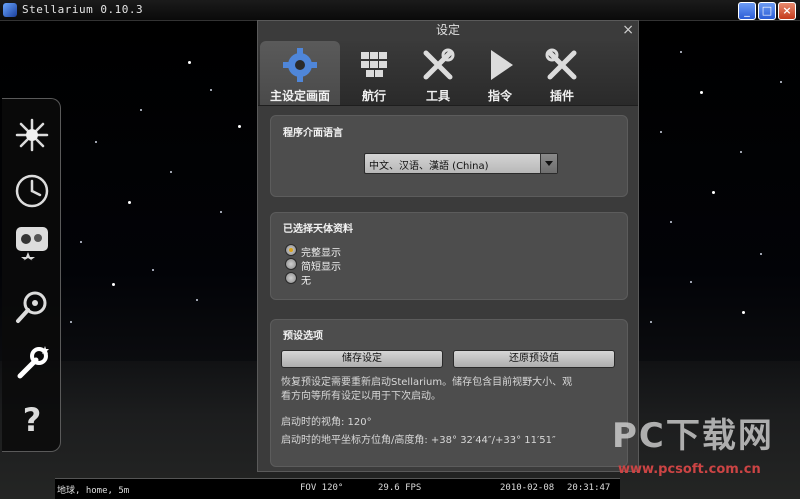 This screenshot has width=800, height=499. What do you see at coordinates (83, 9) in the screenshot?
I see `window-title: Stellarium 0.10.3` at bounding box center [83, 9].